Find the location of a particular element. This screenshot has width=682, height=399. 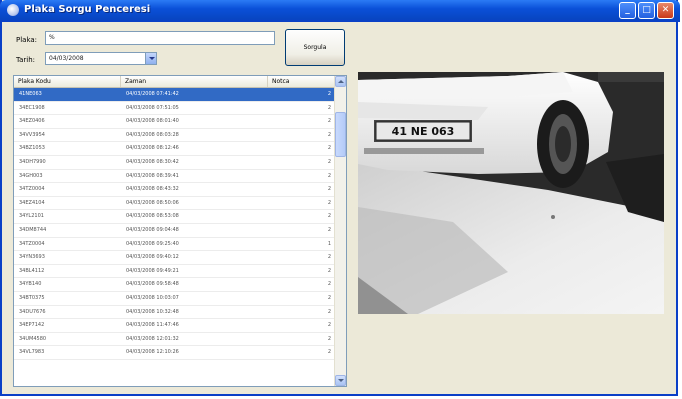

cell-plate: 34EZ0406 is located at coordinates (32, 121).